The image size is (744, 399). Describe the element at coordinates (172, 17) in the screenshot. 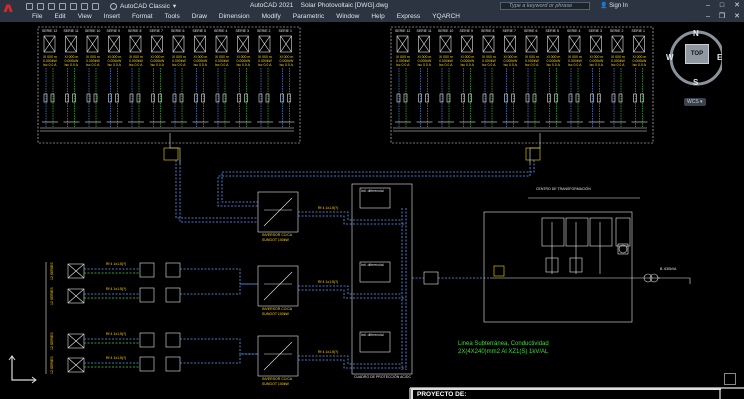

I see `menu-tools: Tools` at that location.